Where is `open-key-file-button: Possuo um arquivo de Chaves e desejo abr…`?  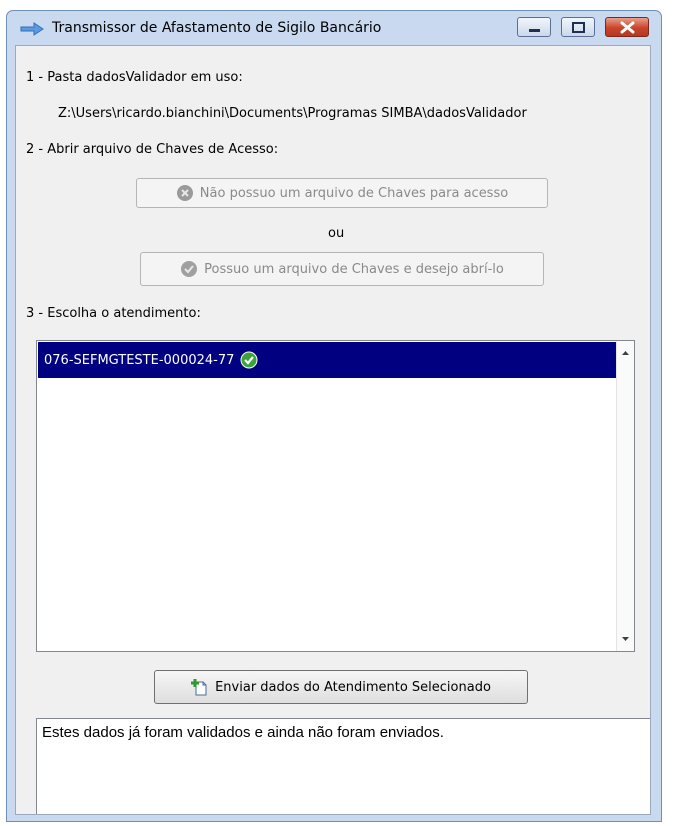
open-key-file-button: Possuo um arquivo de Chaves e desejo abr… is located at coordinates (342, 269).